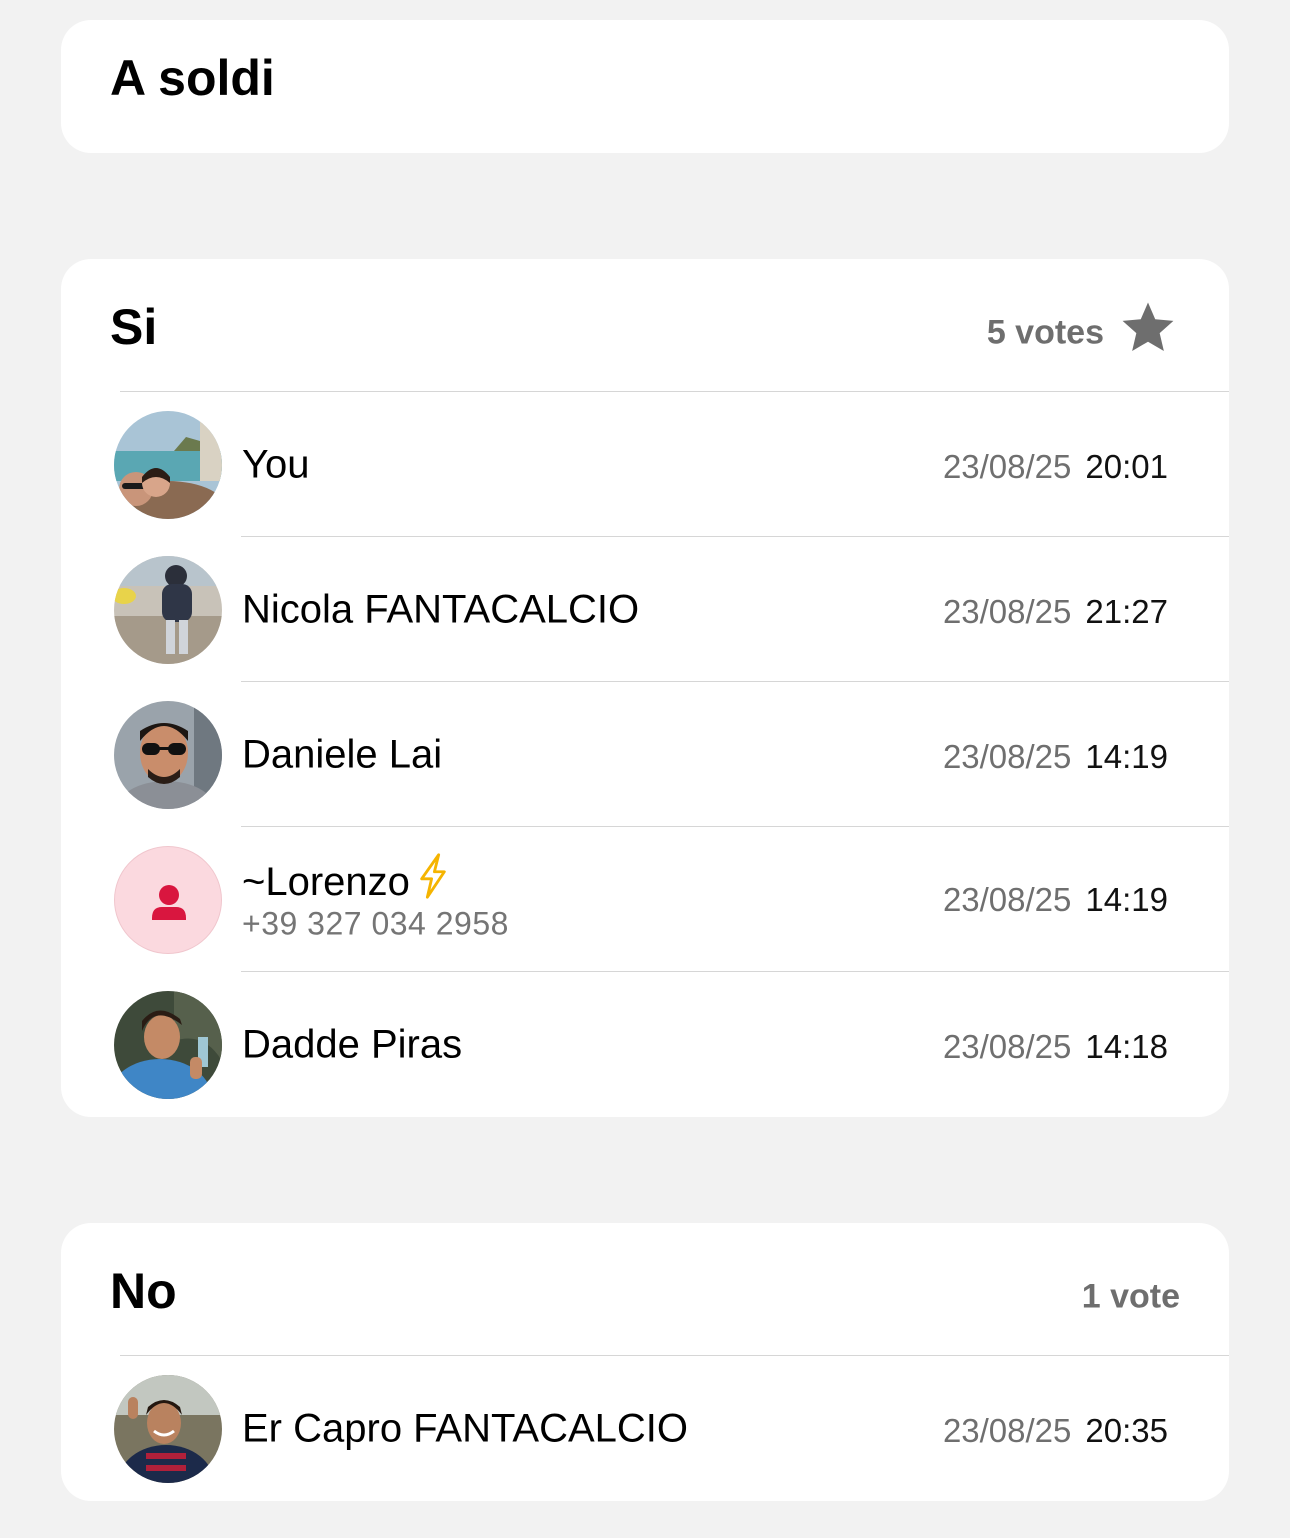 Image resolution: width=1290 pixels, height=1538 pixels. I want to click on voter-row: Er Capro FANTACALCIO 23/08/25 20:35, so click(645, 1428).